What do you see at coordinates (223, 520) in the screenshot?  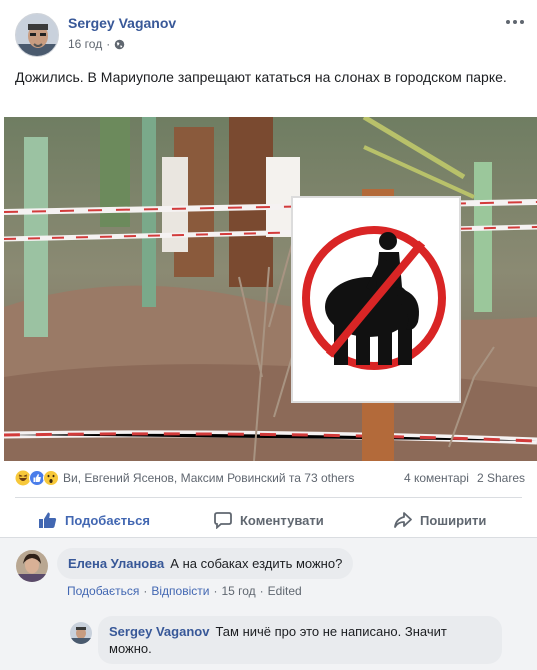 I see `comment-icon` at bounding box center [223, 520].